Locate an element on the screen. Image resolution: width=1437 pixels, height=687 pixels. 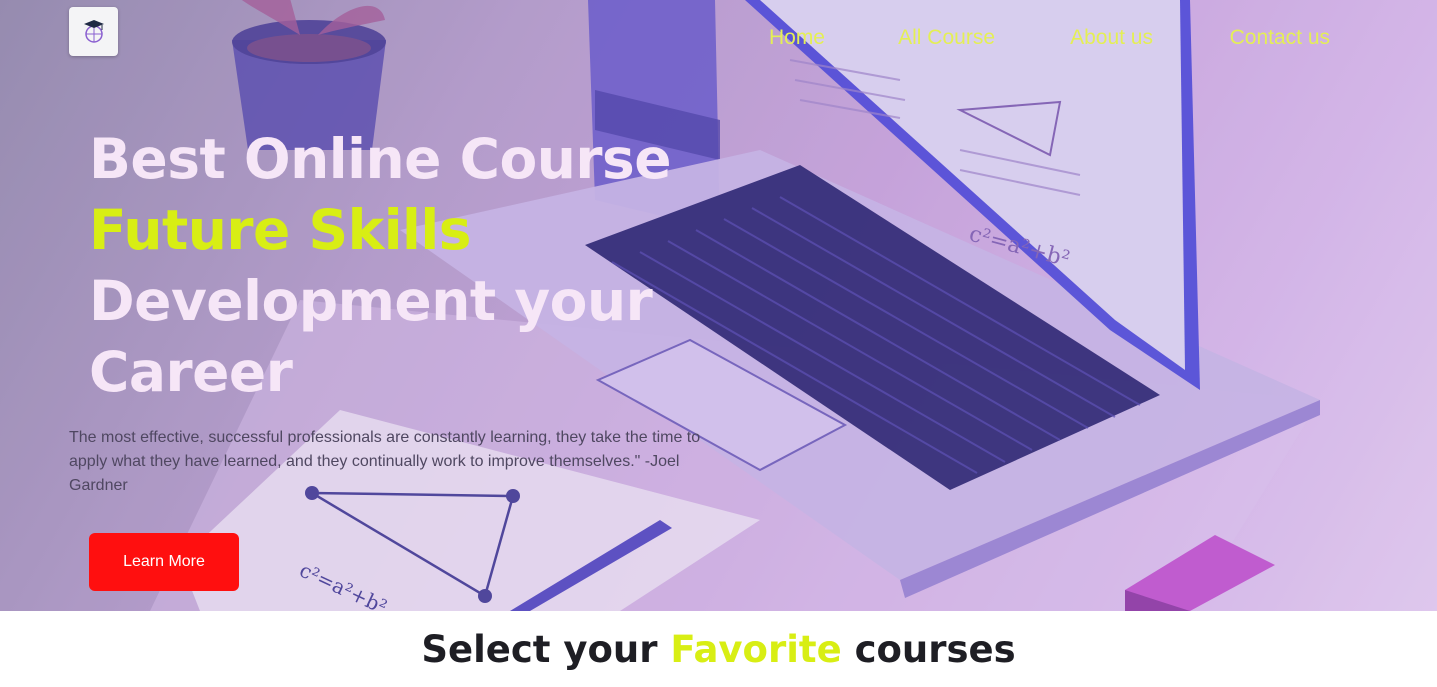
hero-title-line-1: Best Online Course is located at coordinates (380, 159).